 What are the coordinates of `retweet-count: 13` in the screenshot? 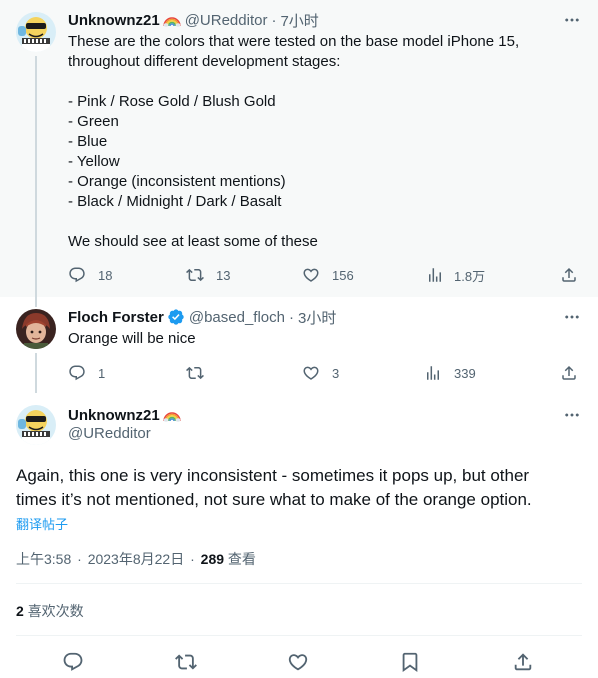 It's located at (223, 275).